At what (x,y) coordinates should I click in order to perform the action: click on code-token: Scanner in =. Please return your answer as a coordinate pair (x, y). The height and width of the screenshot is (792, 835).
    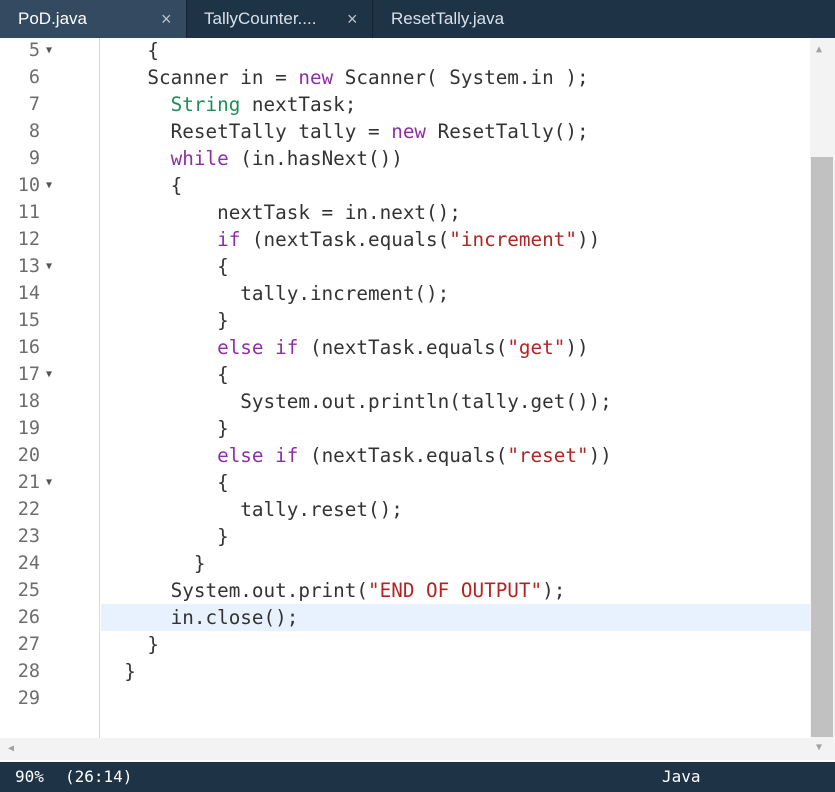
    Looking at the image, I should click on (200, 77).